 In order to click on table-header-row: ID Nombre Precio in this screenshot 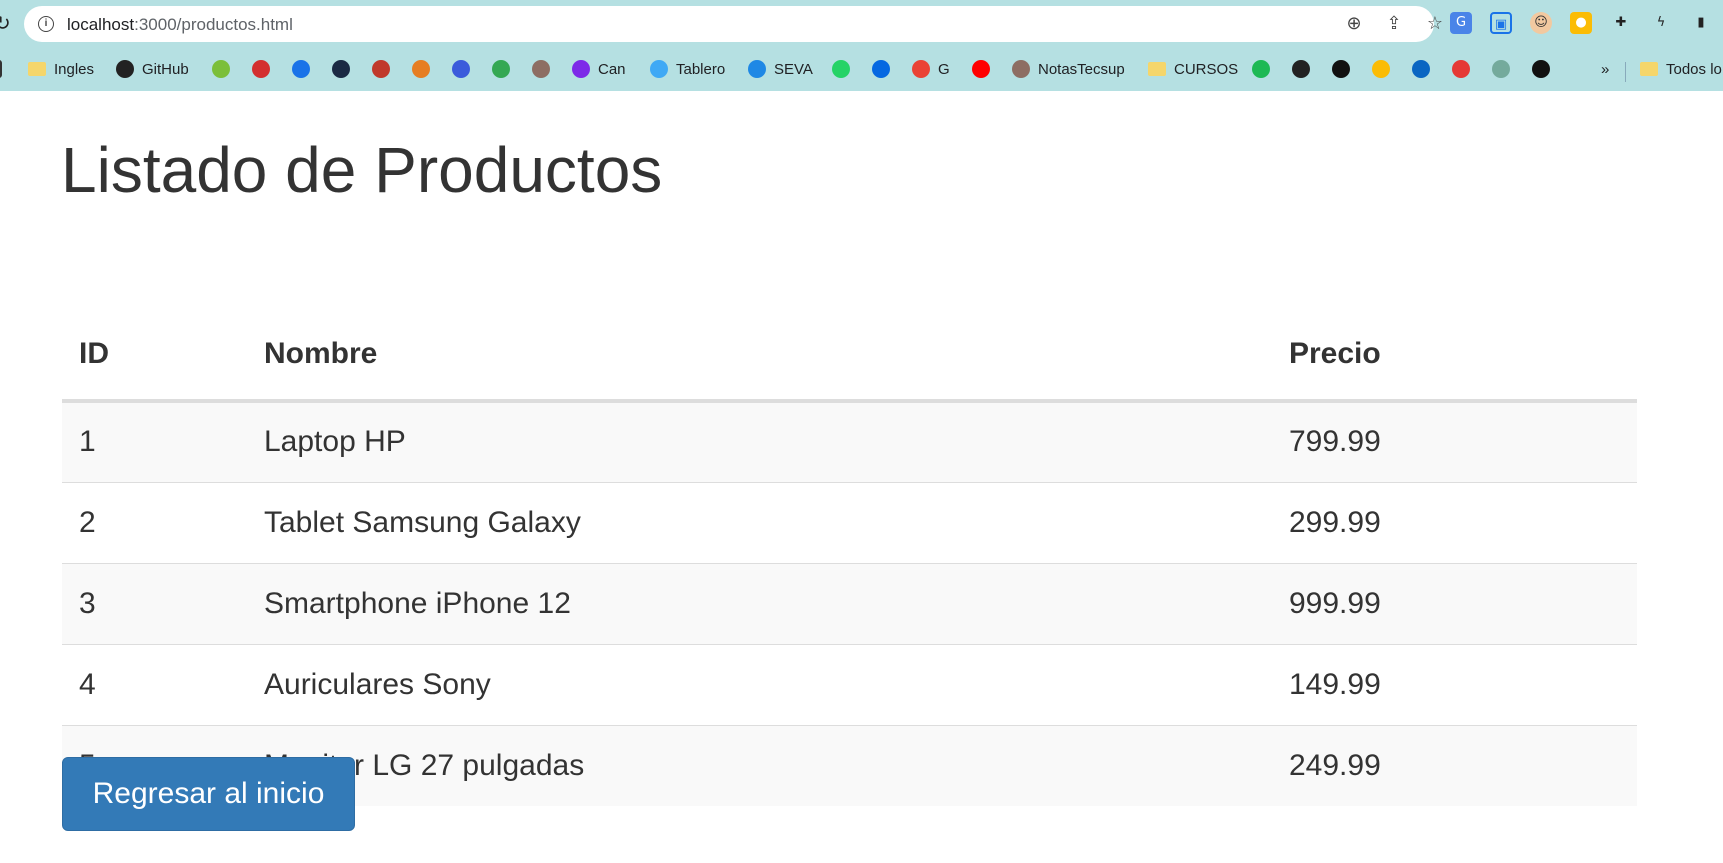, I will do `click(849, 355)`.